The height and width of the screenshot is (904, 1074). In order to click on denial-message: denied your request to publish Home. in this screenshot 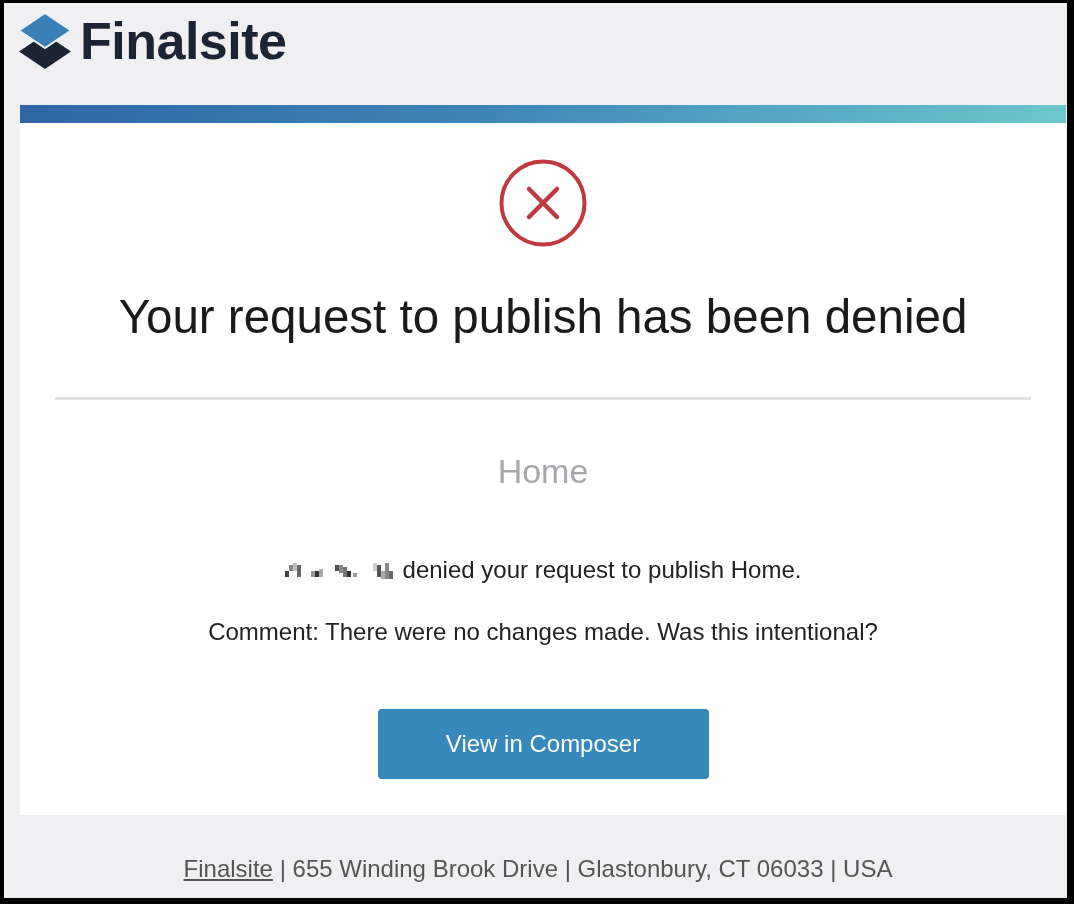, I will do `click(602, 570)`.